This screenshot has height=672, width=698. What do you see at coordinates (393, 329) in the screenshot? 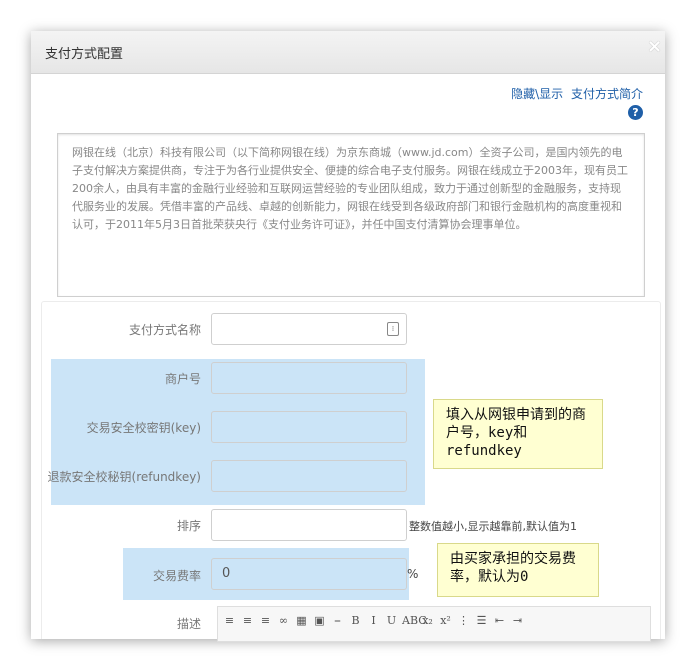
I see `field-lock-icon: ⁞` at bounding box center [393, 329].